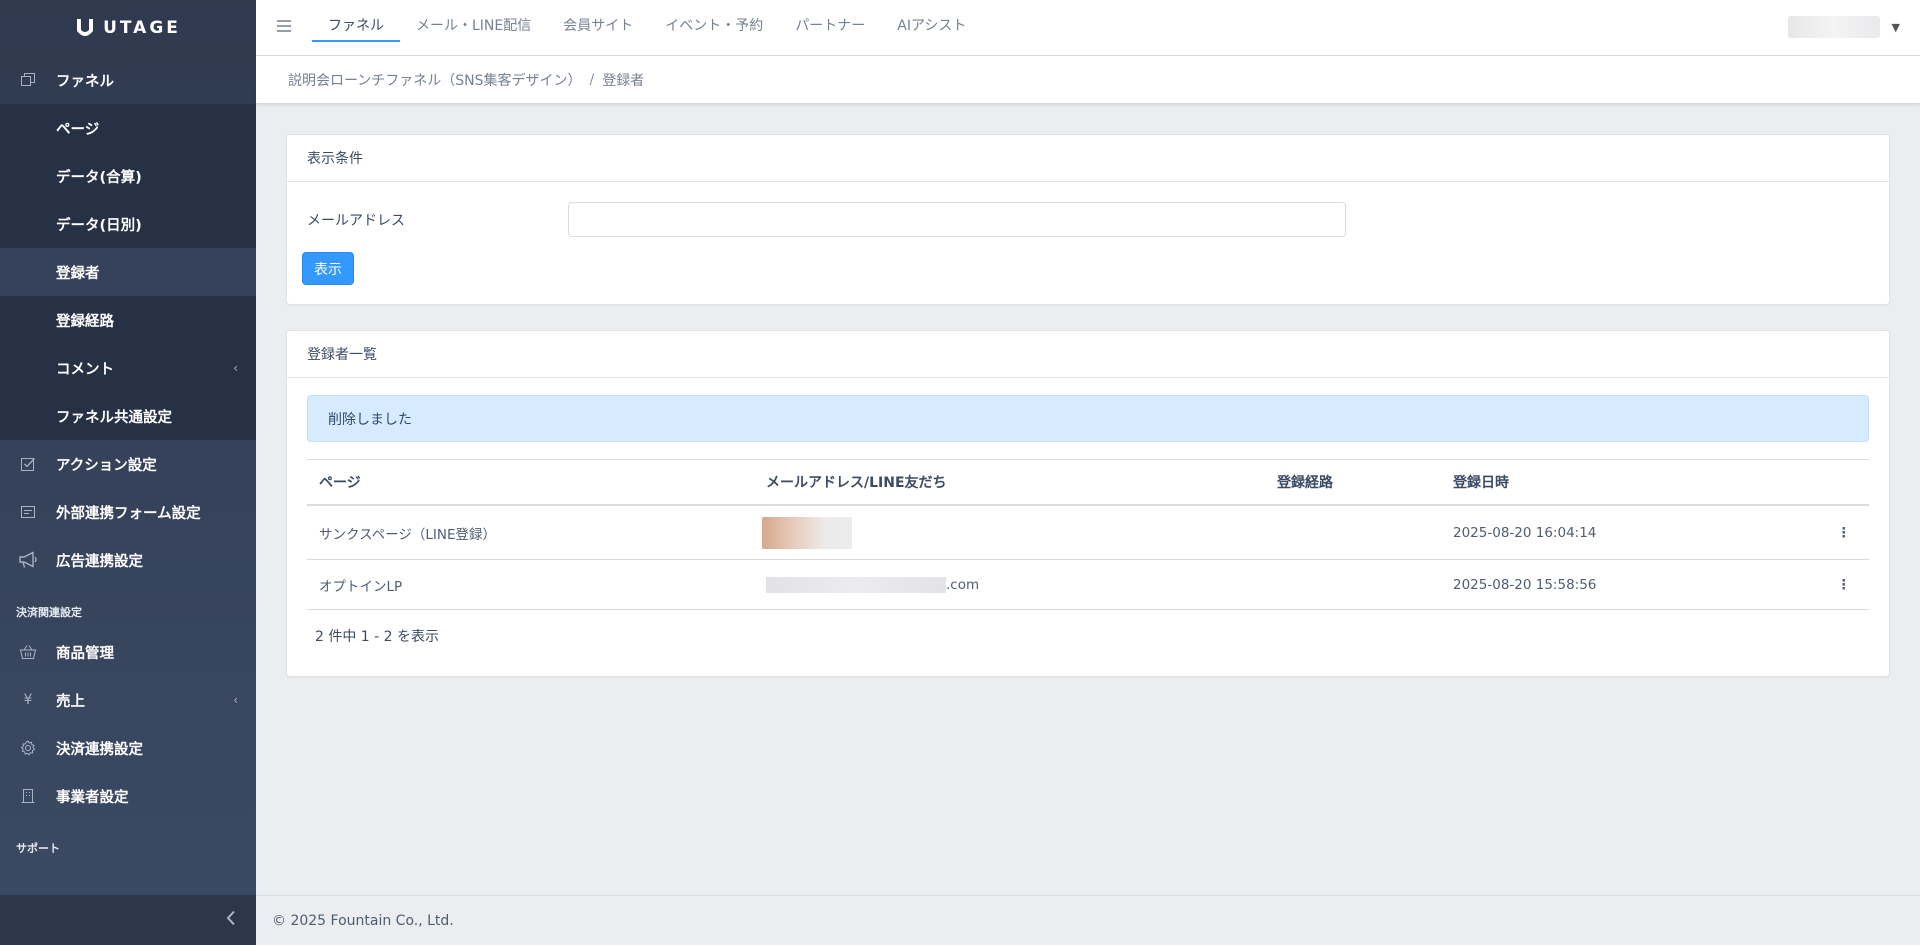 The height and width of the screenshot is (945, 1920). Describe the element at coordinates (377, 637) in the screenshot. I see `pagination-info: 2 件中 1 - 2 を表示` at that location.